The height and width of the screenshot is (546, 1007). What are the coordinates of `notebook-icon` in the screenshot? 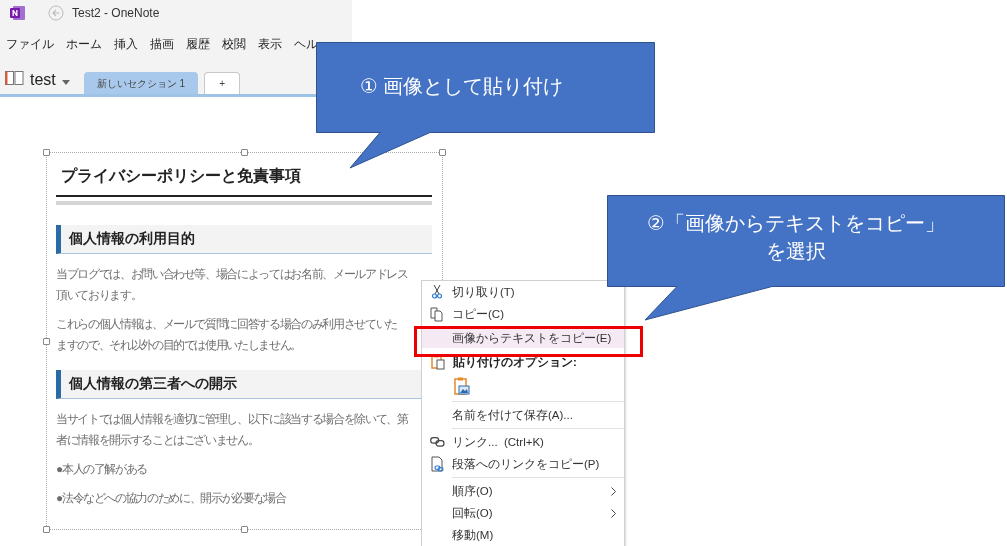 It's located at (14, 78).